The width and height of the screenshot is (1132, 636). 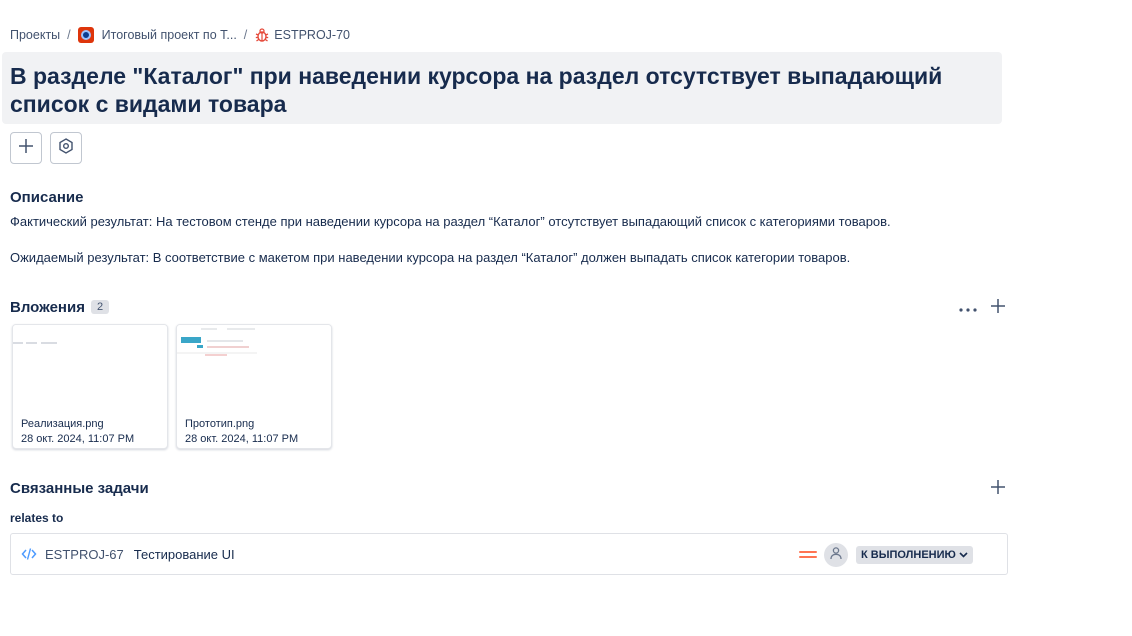 What do you see at coordinates (262, 35) in the screenshot?
I see `bug-icon` at bounding box center [262, 35].